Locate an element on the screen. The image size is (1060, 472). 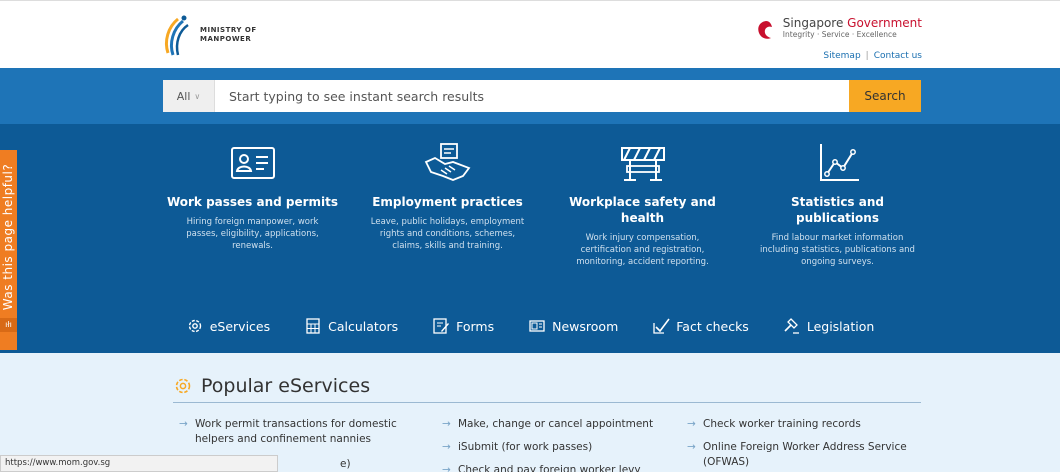
logo-line2: MANPOWER is located at coordinates (226, 39).